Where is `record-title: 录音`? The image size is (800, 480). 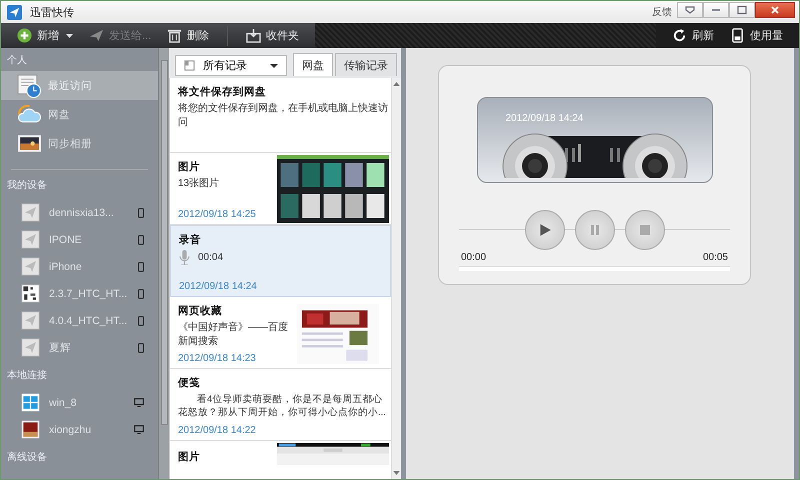 record-title: 录音 is located at coordinates (190, 240).